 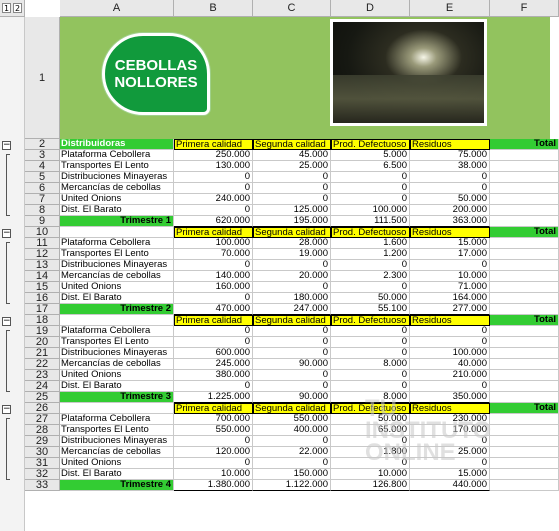 I want to click on quarter-total-d: 55.100, so click(x=370, y=309).